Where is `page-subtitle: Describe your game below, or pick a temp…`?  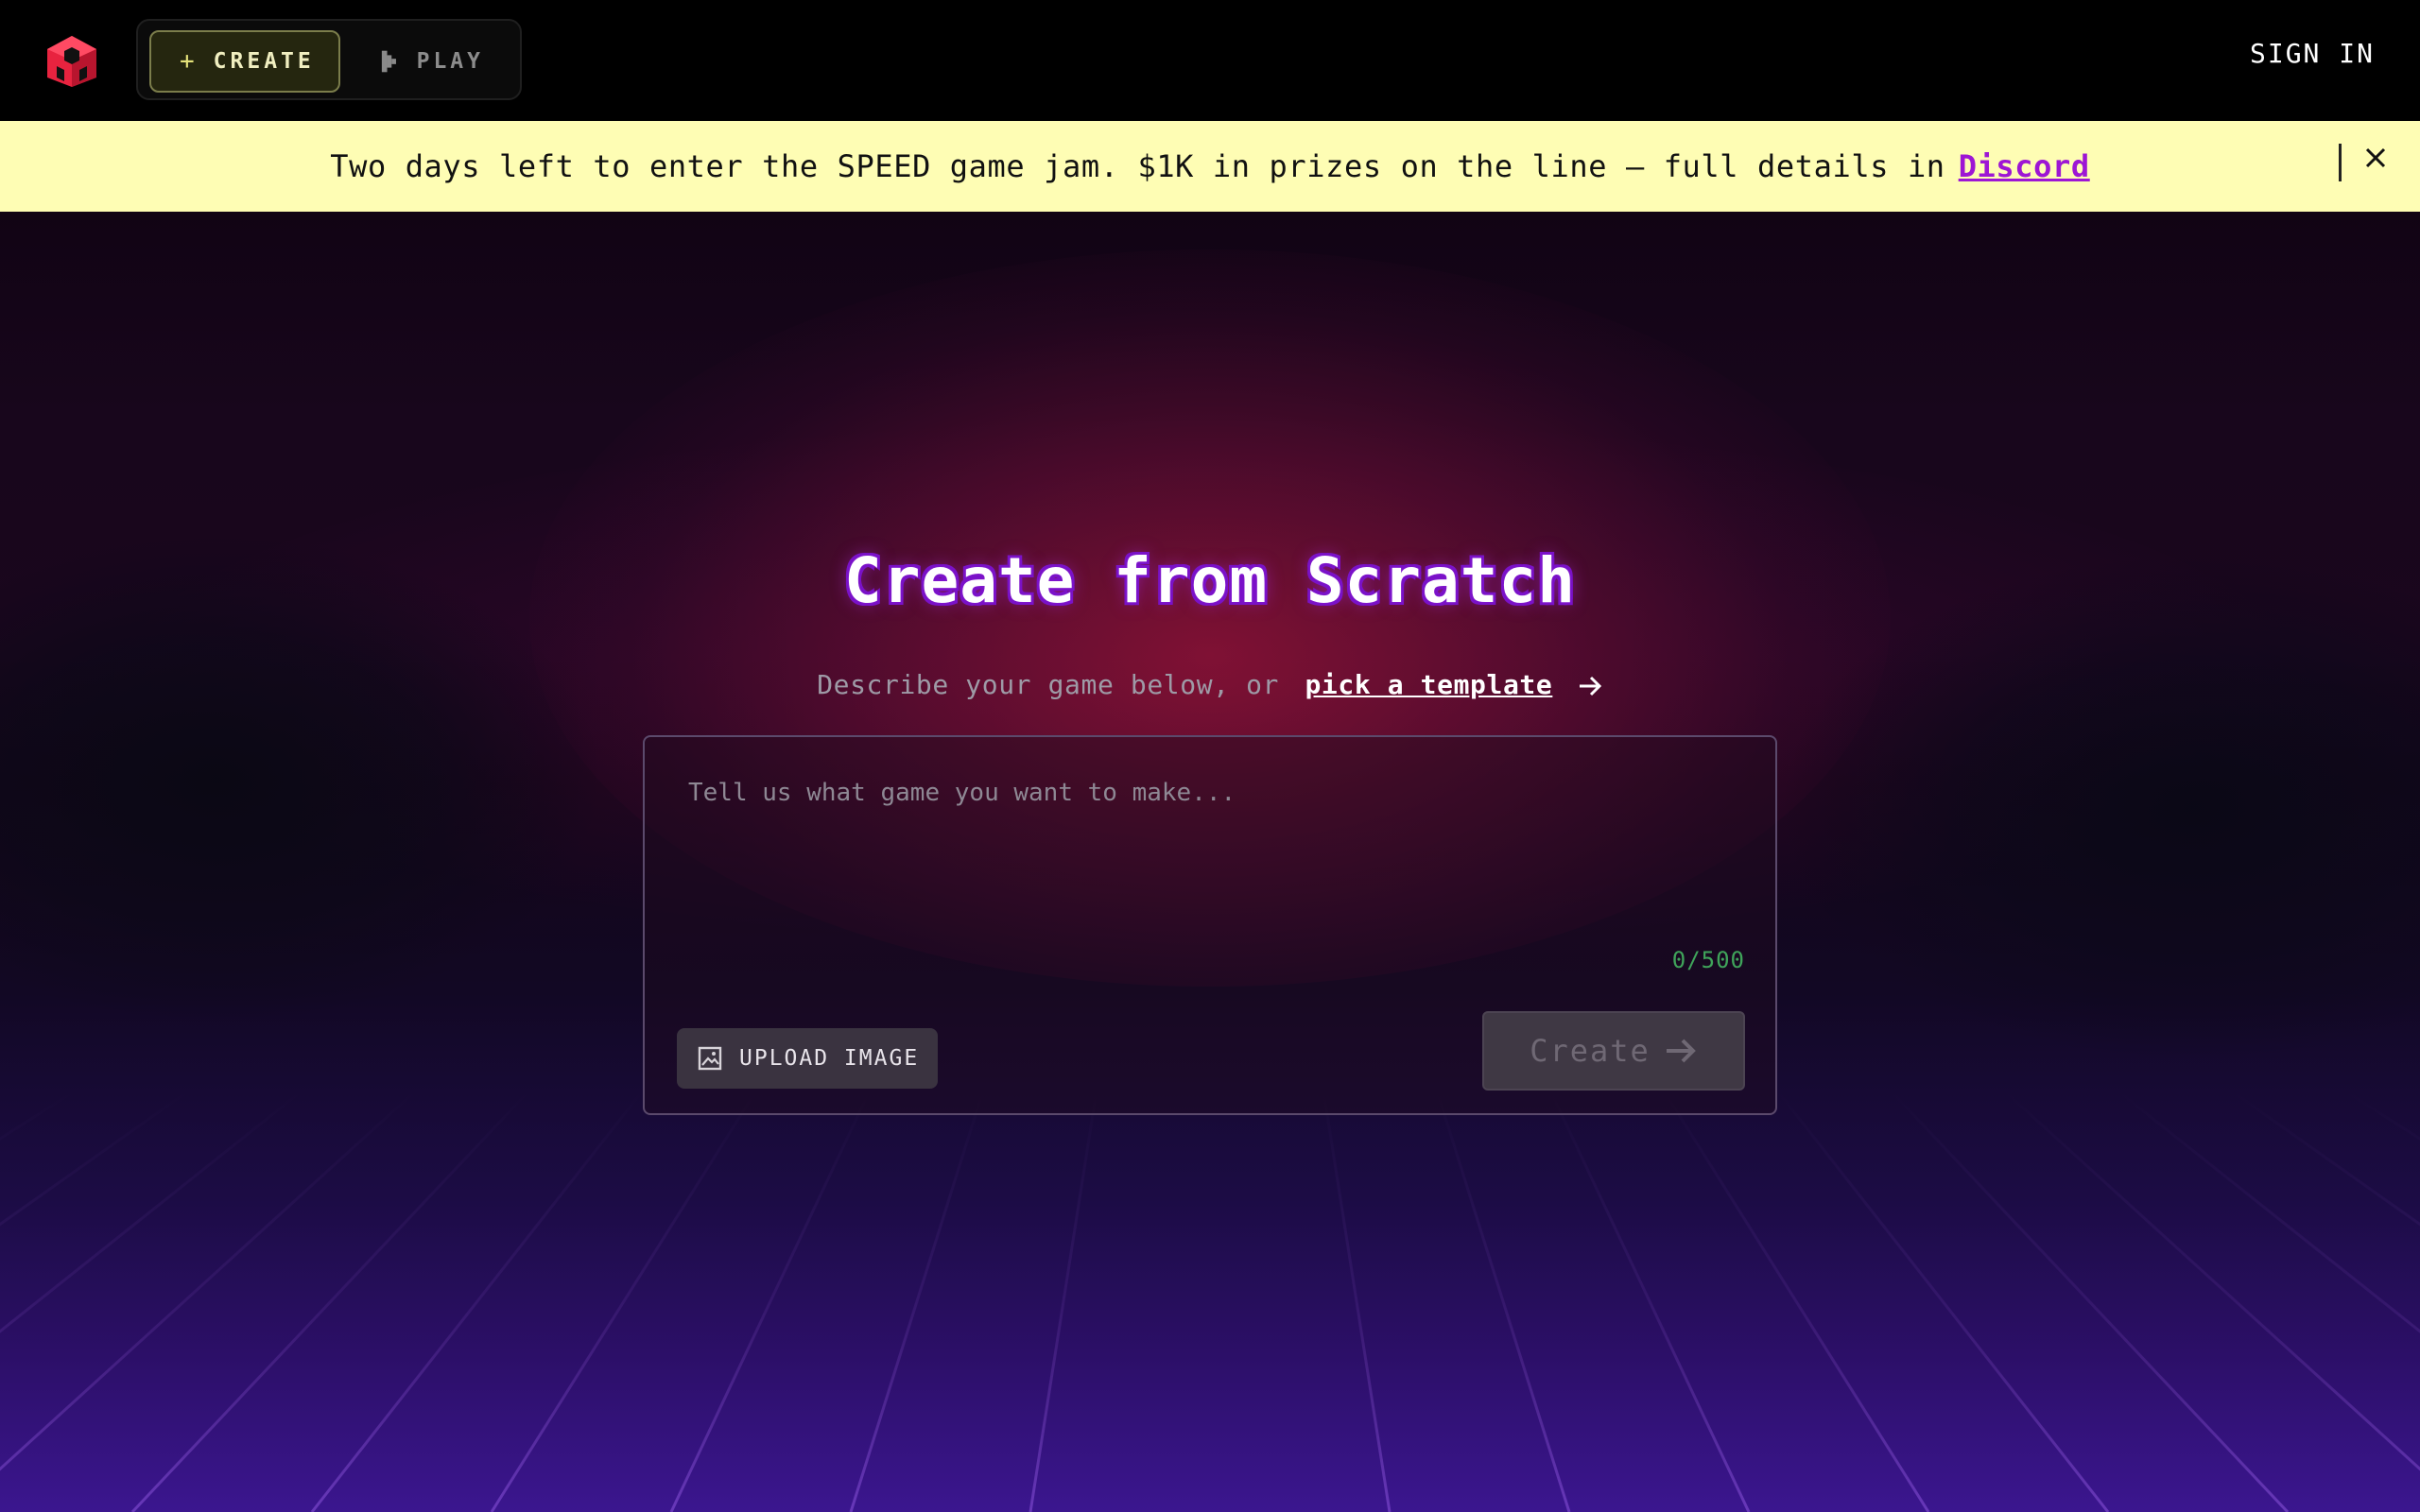 page-subtitle: Describe your game below, or pick a temp… is located at coordinates (1210, 684).